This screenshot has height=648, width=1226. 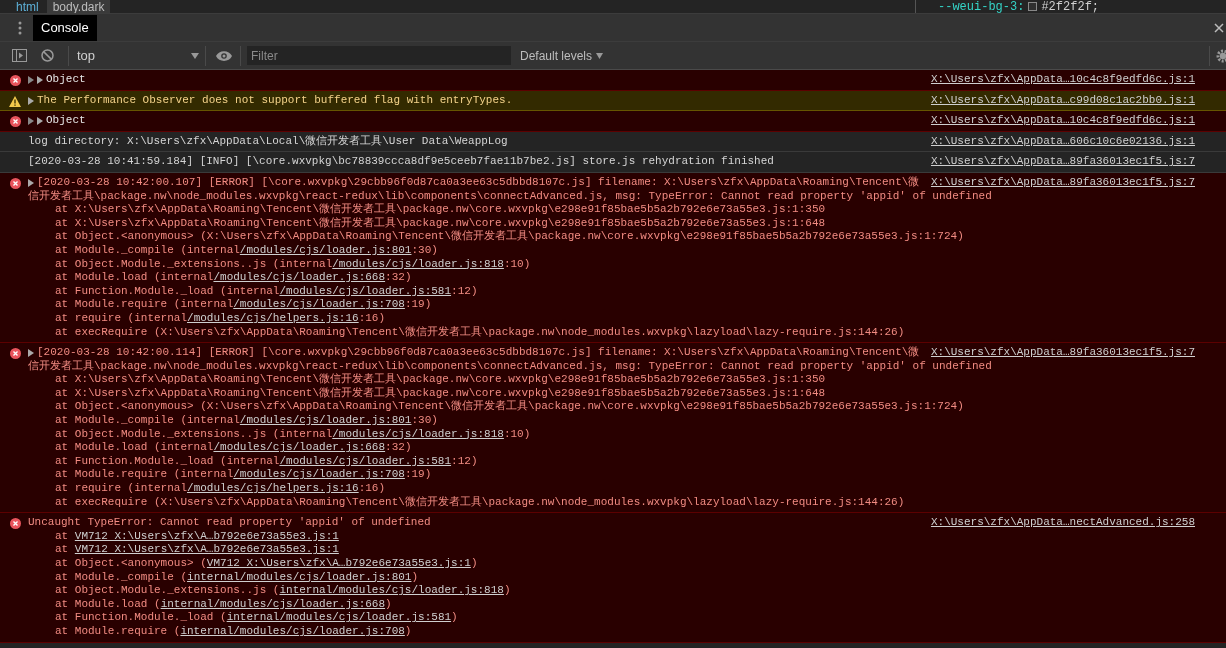 What do you see at coordinates (65, 27) in the screenshot?
I see `console-tab: Console` at bounding box center [65, 27].